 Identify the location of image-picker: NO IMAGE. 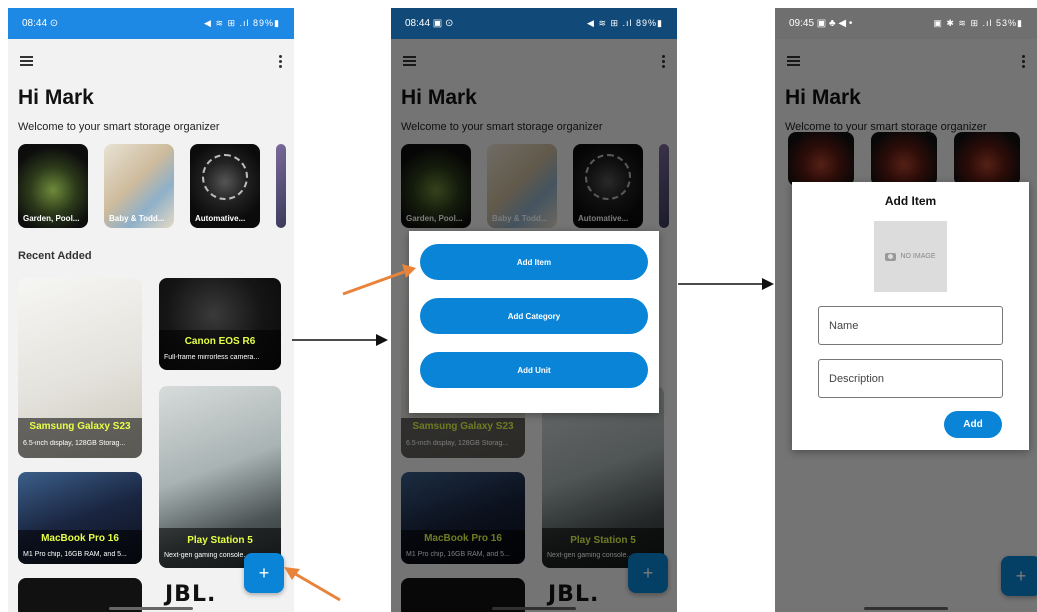
(910, 256).